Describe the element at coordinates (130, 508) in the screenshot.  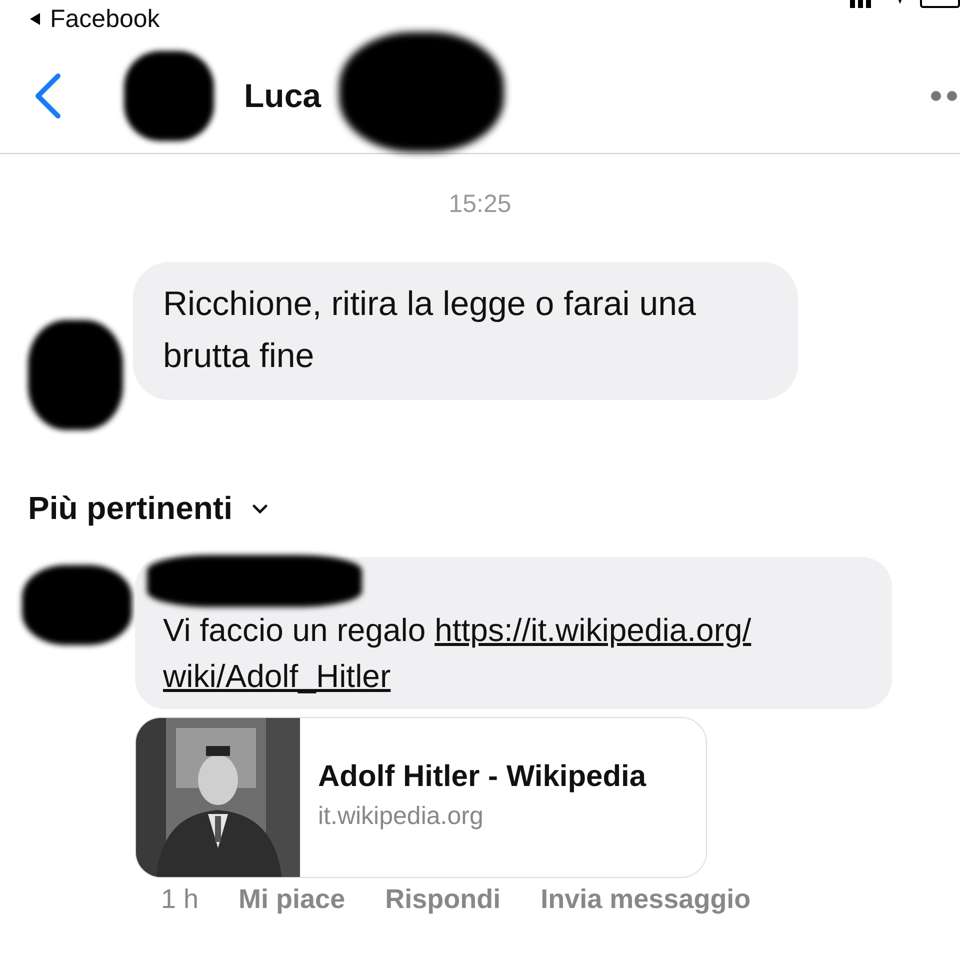
I see `sort-label: Più pertinenti` at that location.